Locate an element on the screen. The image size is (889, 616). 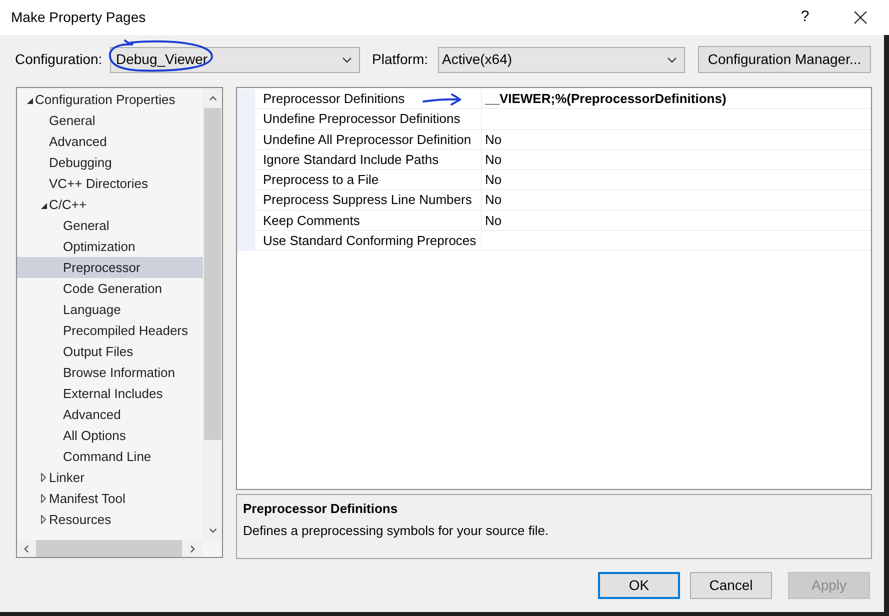
tree-item: Code Generation is located at coordinates (110, 288).